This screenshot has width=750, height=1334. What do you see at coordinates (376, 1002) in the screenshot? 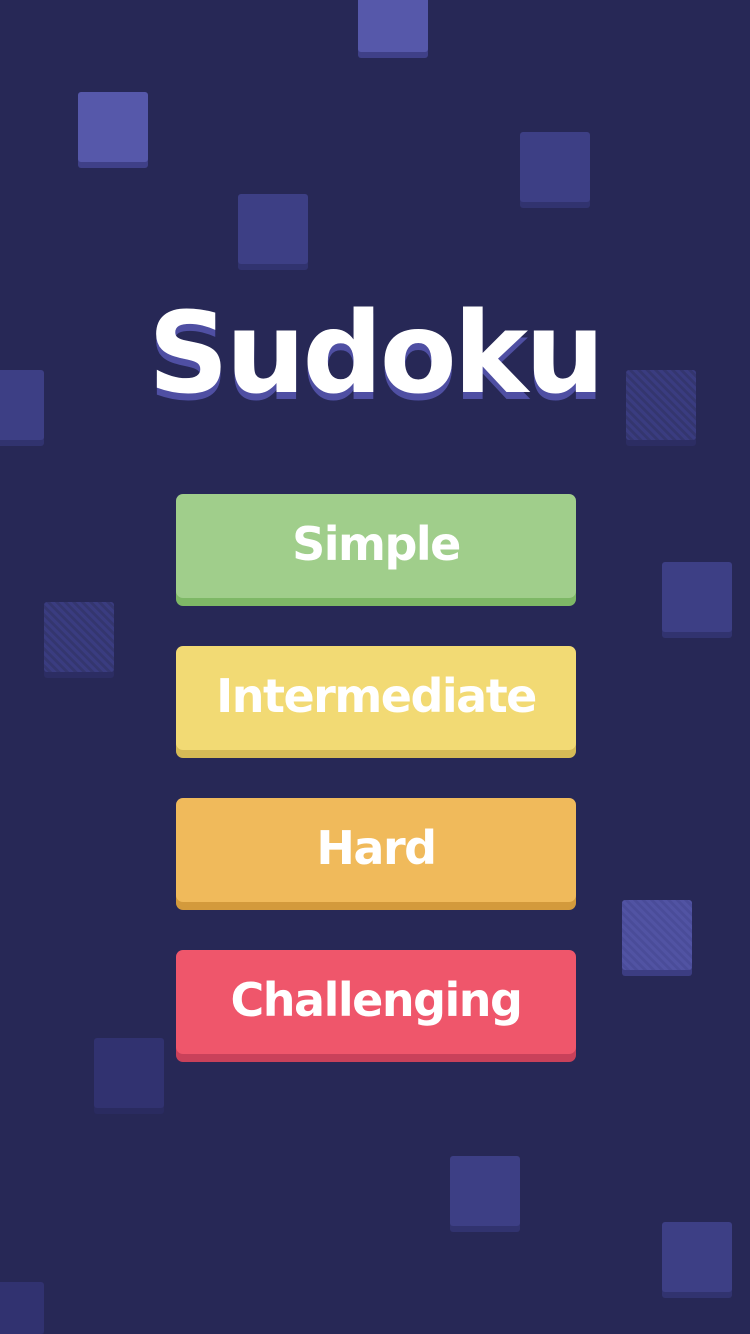
I see `challenging-button: Challenging` at bounding box center [376, 1002].